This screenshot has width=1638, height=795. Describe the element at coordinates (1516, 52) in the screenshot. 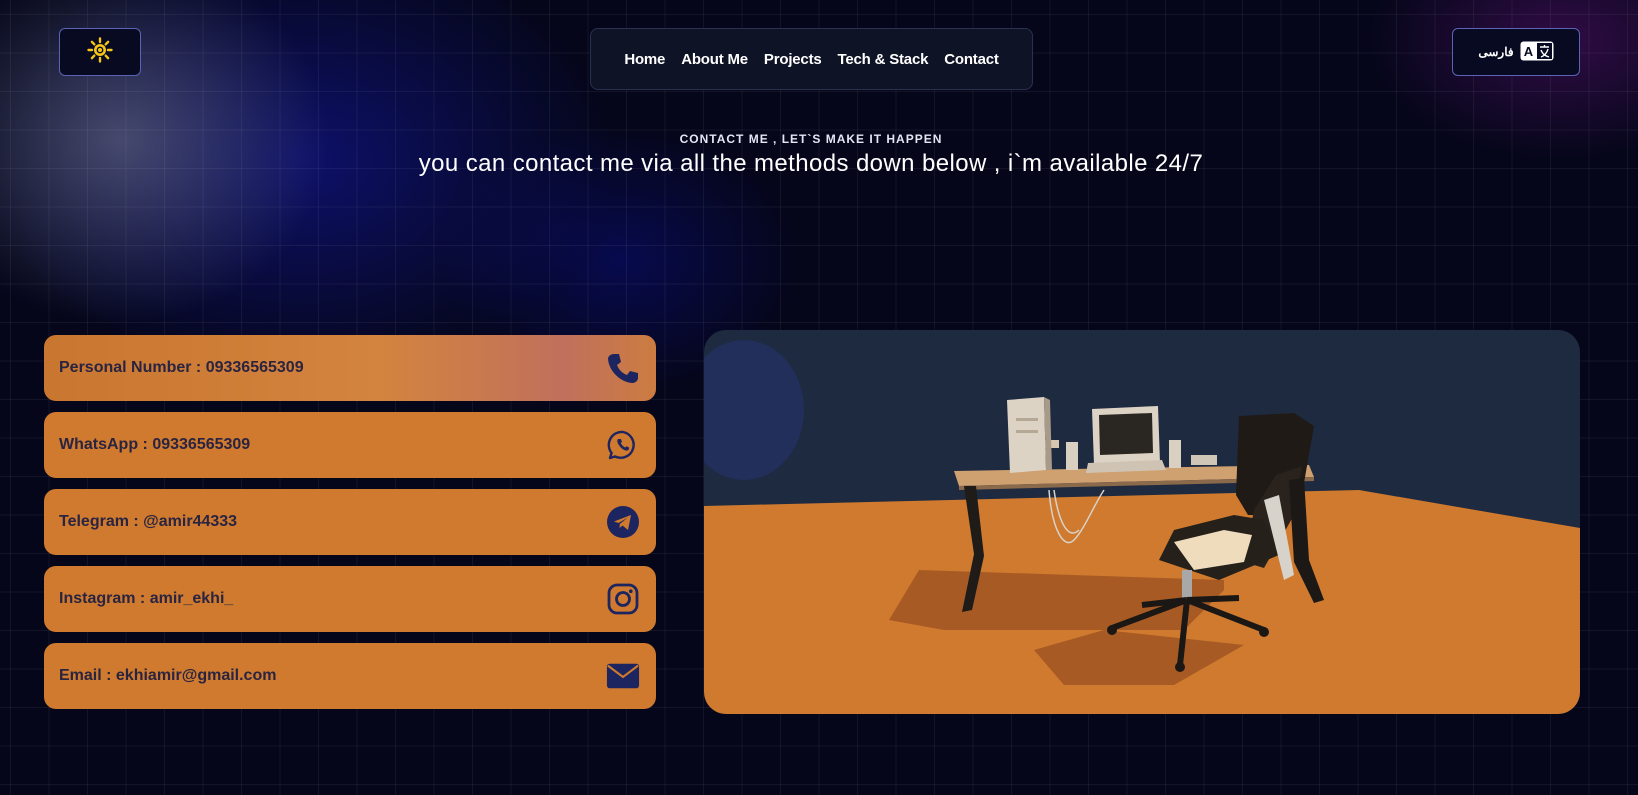

I see `language-toggle-button: فارسی A` at that location.